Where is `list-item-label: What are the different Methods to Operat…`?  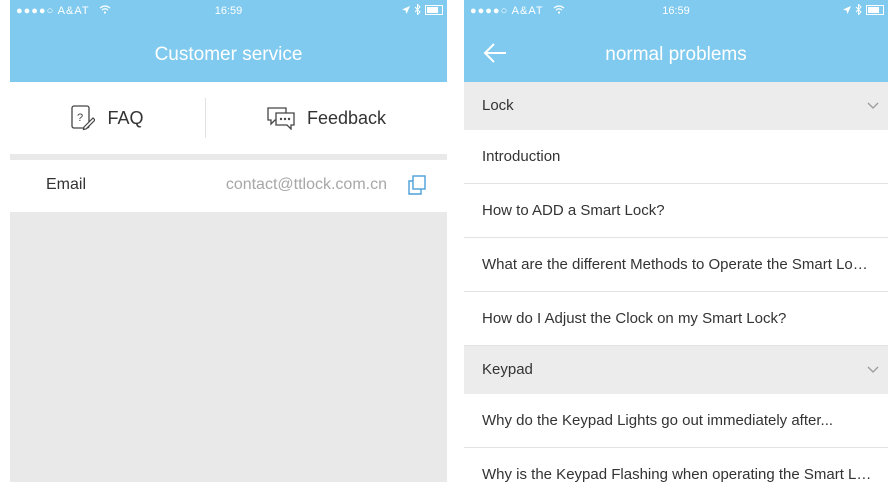
list-item-label: What are the different Methods to Operat… is located at coordinates (678, 264).